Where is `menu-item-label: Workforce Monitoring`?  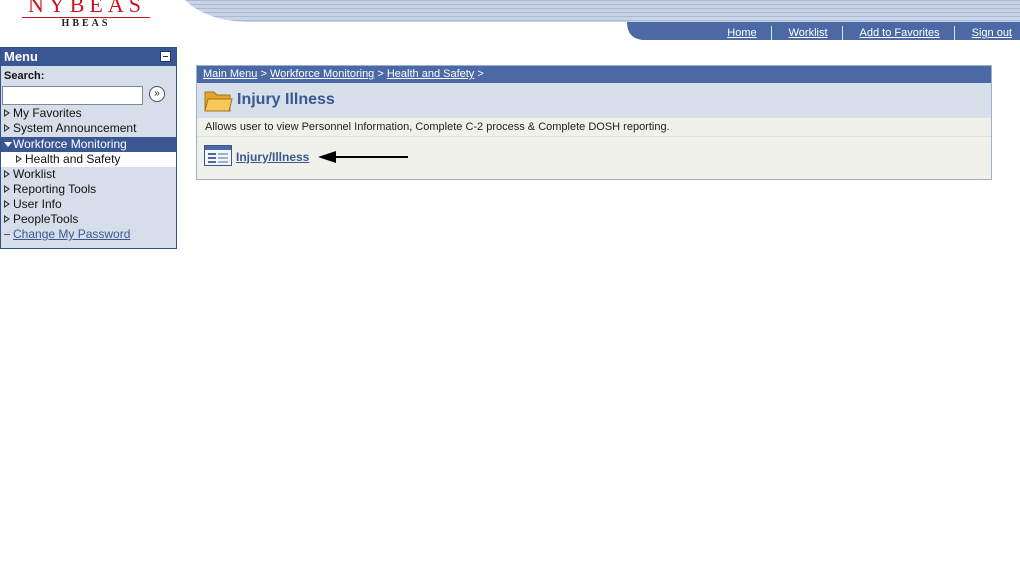
menu-item-label: Workforce Monitoring is located at coordinates (70, 144).